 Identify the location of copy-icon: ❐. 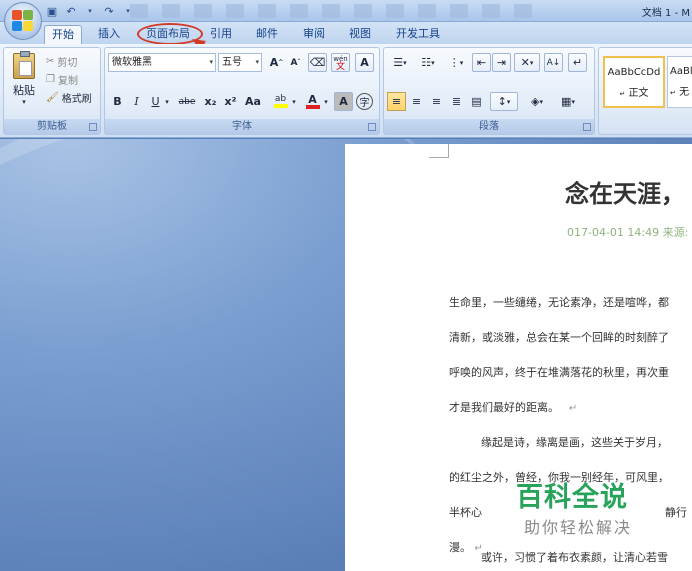
(50, 79).